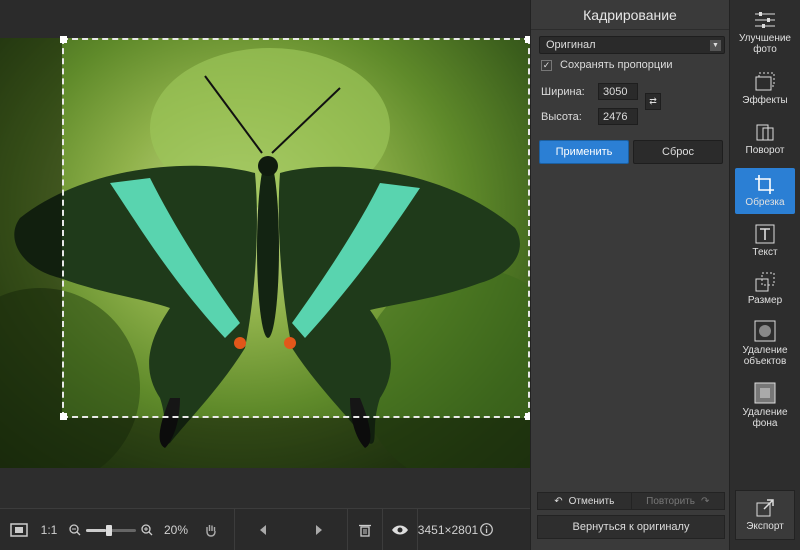 Image resolution: width=800 pixels, height=550 pixels. What do you see at coordinates (546, 65) in the screenshot?
I see `checkmark-icon: ✓` at bounding box center [546, 65].